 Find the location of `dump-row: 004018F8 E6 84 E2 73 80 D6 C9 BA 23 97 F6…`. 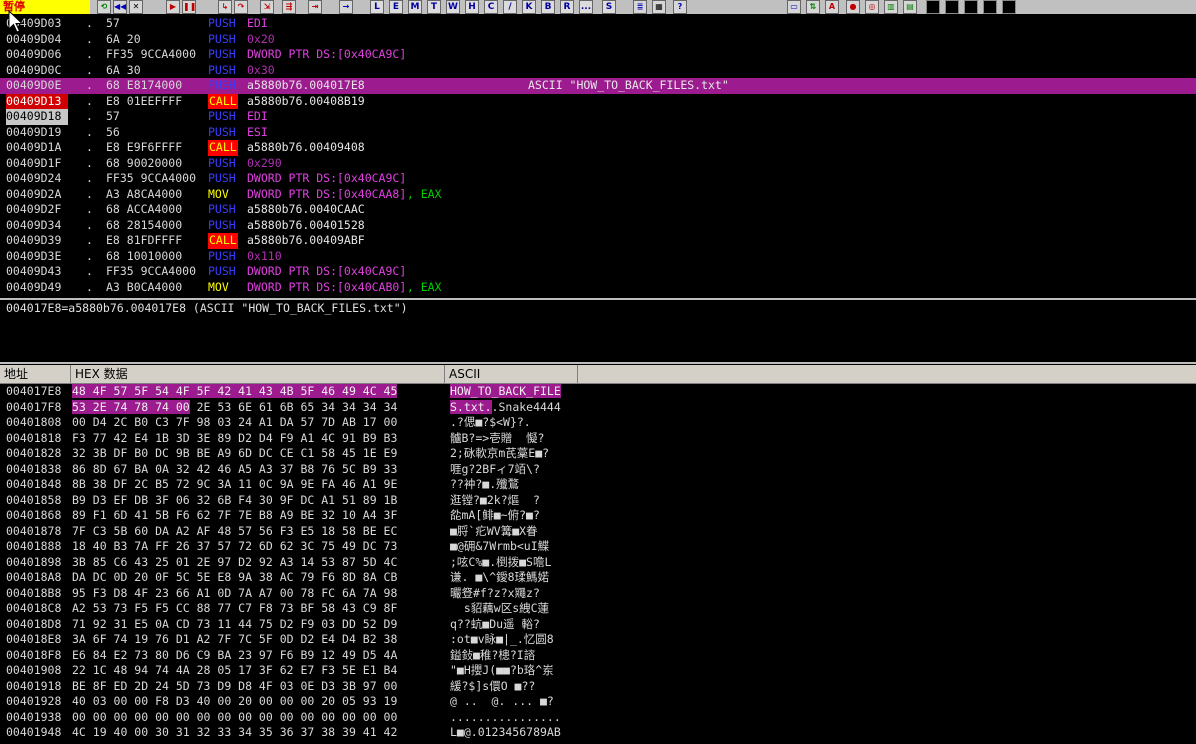

dump-row: 004018F8 E6 84 E2 73 80 D6 C9 BA 23 97 F6… is located at coordinates (598, 656).